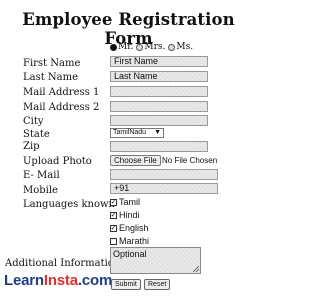 This screenshot has width=320, height=300. I want to click on radio-mr: Mr., so click(121, 47).